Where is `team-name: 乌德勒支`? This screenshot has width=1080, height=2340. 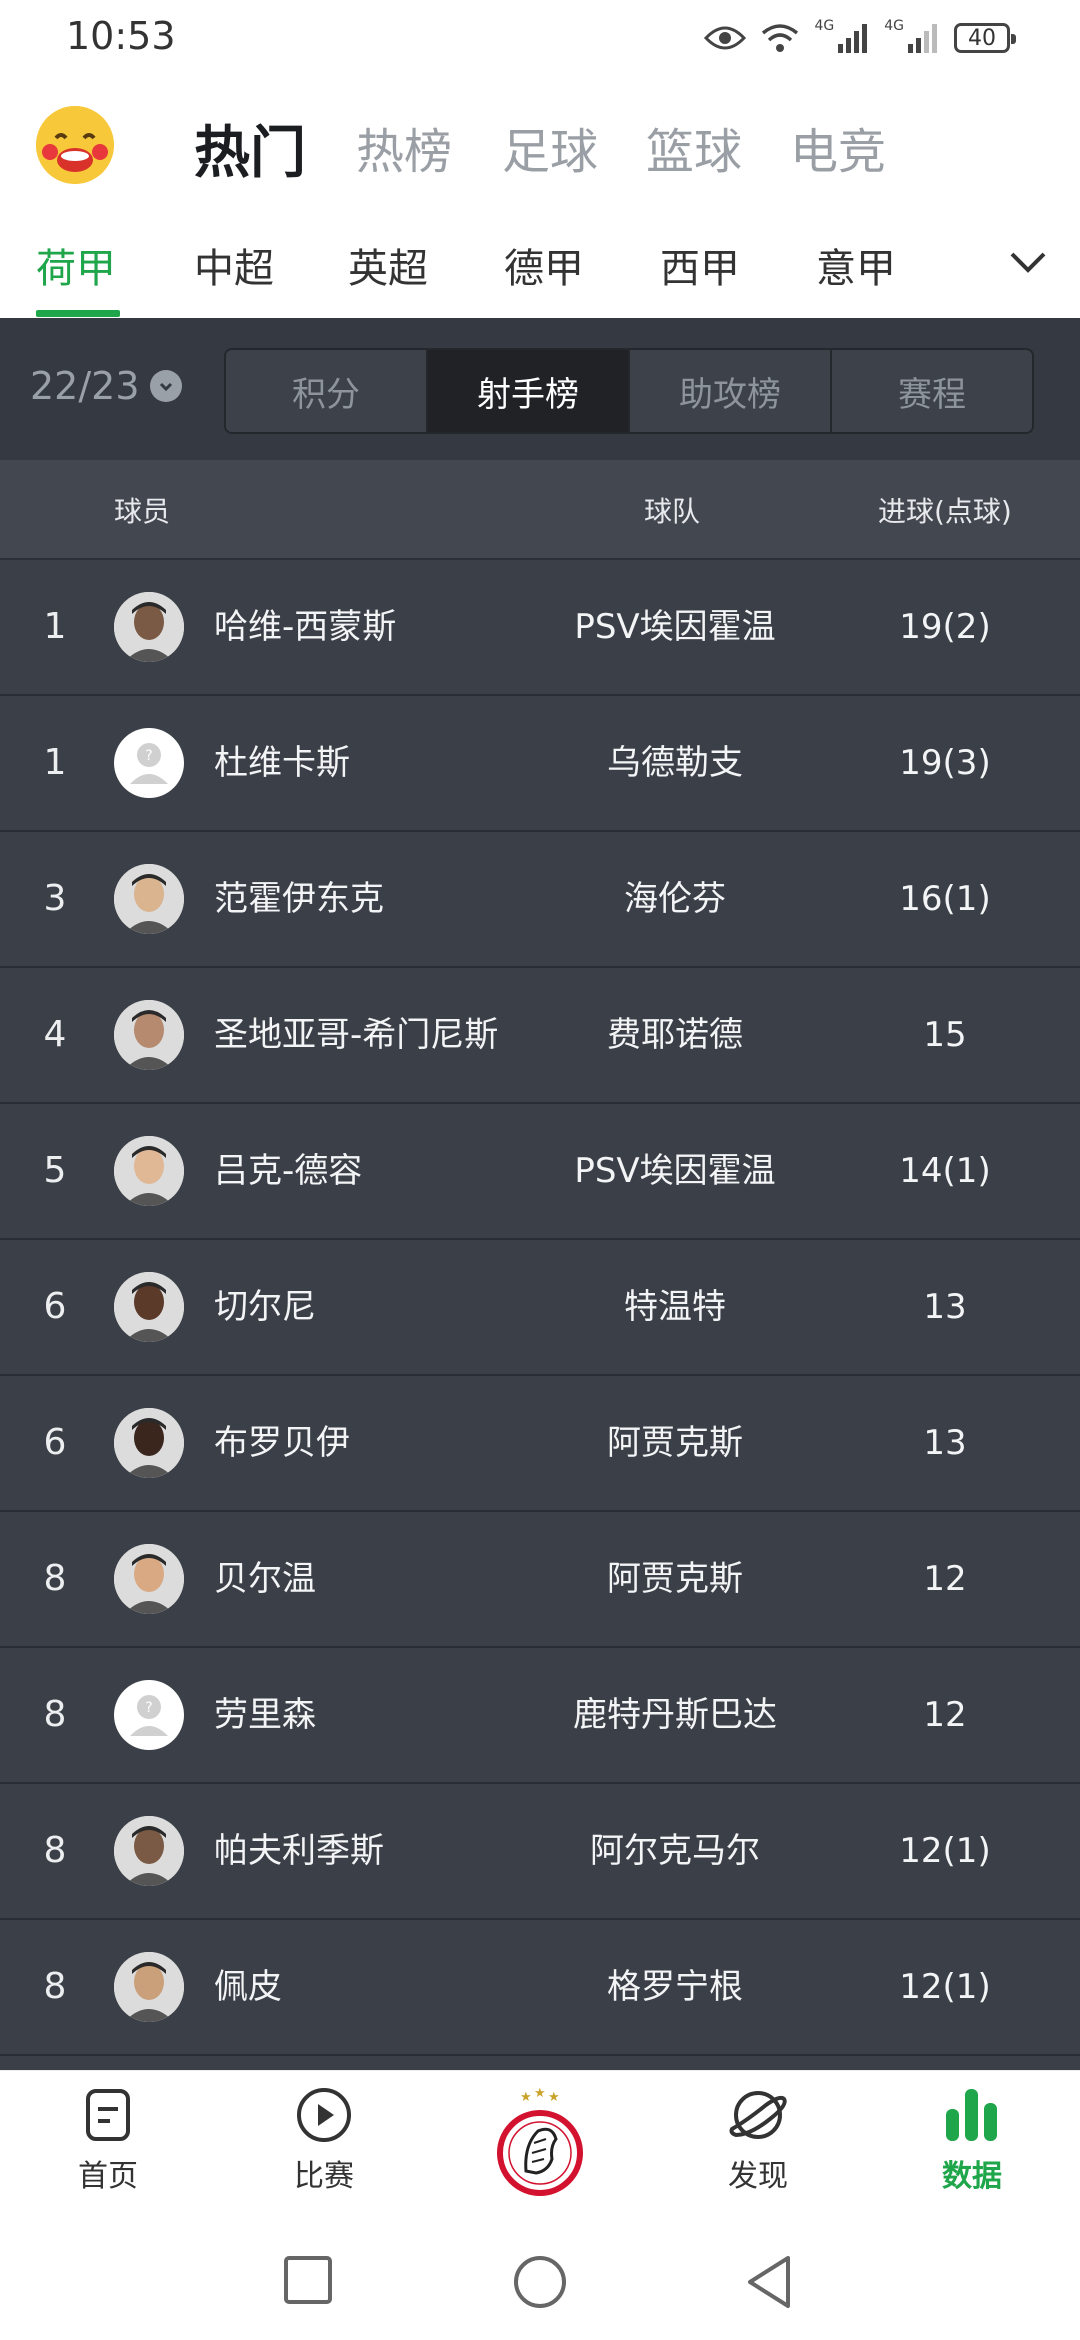 team-name: 乌德勒支 is located at coordinates (675, 763).